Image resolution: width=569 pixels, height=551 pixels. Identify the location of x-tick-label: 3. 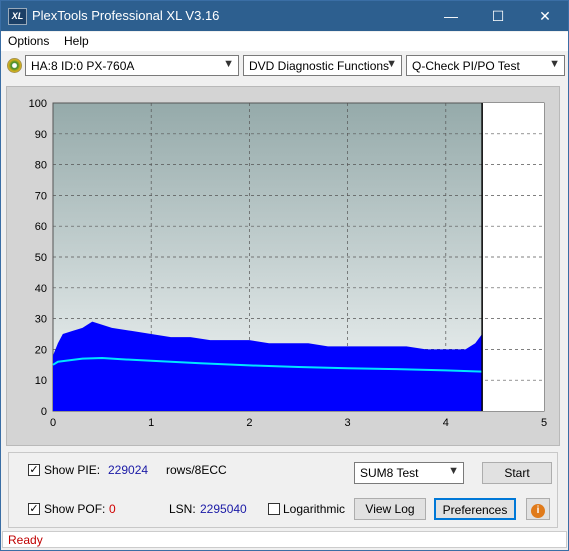
(348, 423).